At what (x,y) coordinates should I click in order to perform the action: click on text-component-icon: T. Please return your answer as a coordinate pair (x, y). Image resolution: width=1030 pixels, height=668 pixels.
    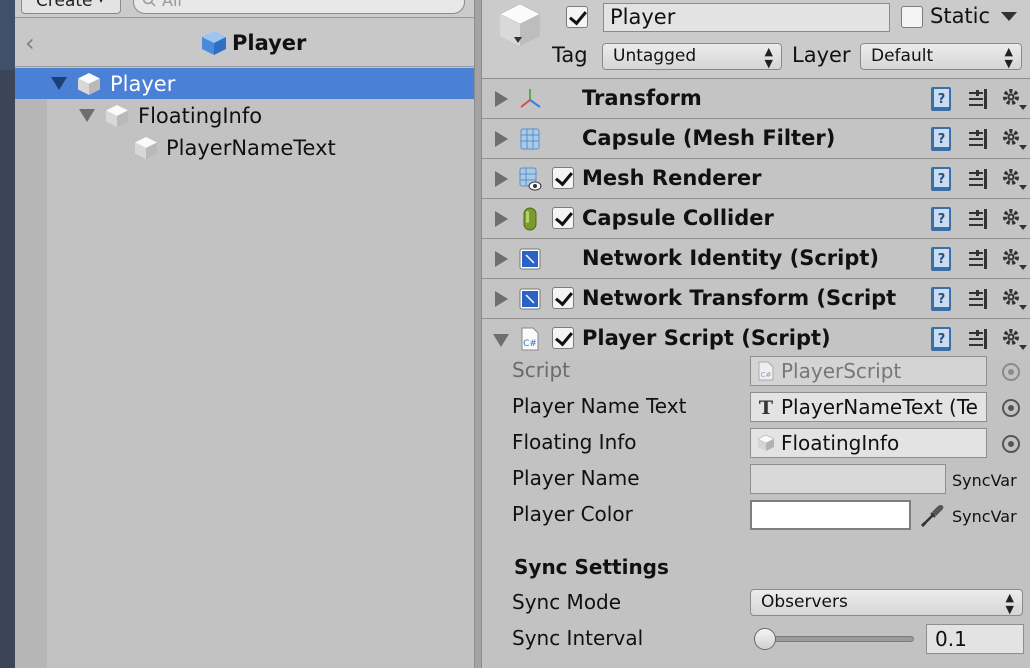
    Looking at the image, I should click on (766, 407).